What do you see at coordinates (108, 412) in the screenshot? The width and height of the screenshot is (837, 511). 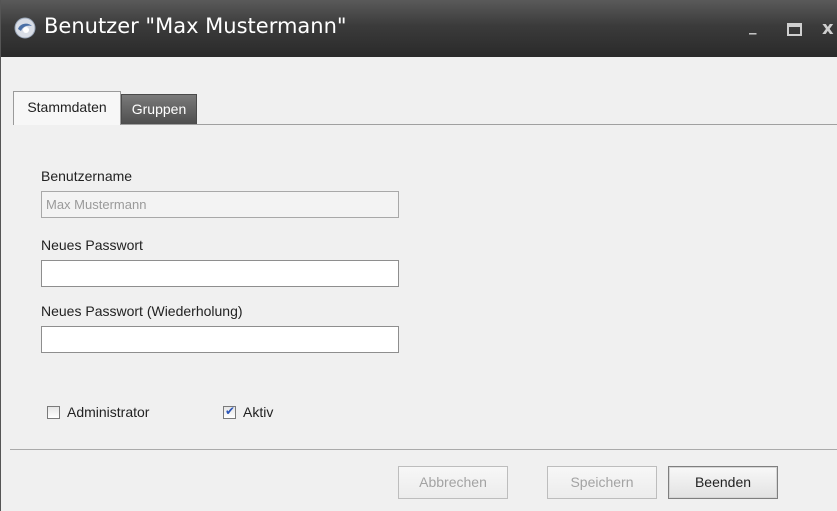 I see `administrator-label: Administrator` at bounding box center [108, 412].